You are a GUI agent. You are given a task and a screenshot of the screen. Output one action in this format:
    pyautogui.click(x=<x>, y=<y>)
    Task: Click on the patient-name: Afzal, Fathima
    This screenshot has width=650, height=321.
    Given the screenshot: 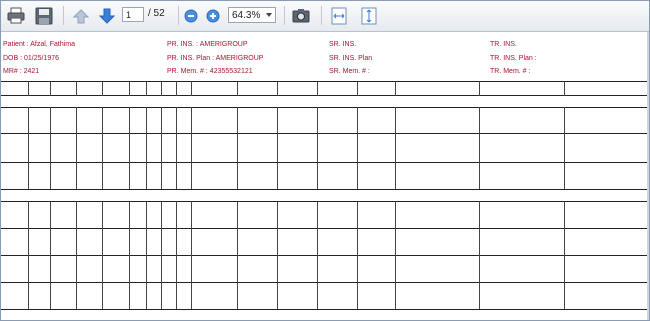 What is the action you would take?
    pyautogui.click(x=52, y=44)
    